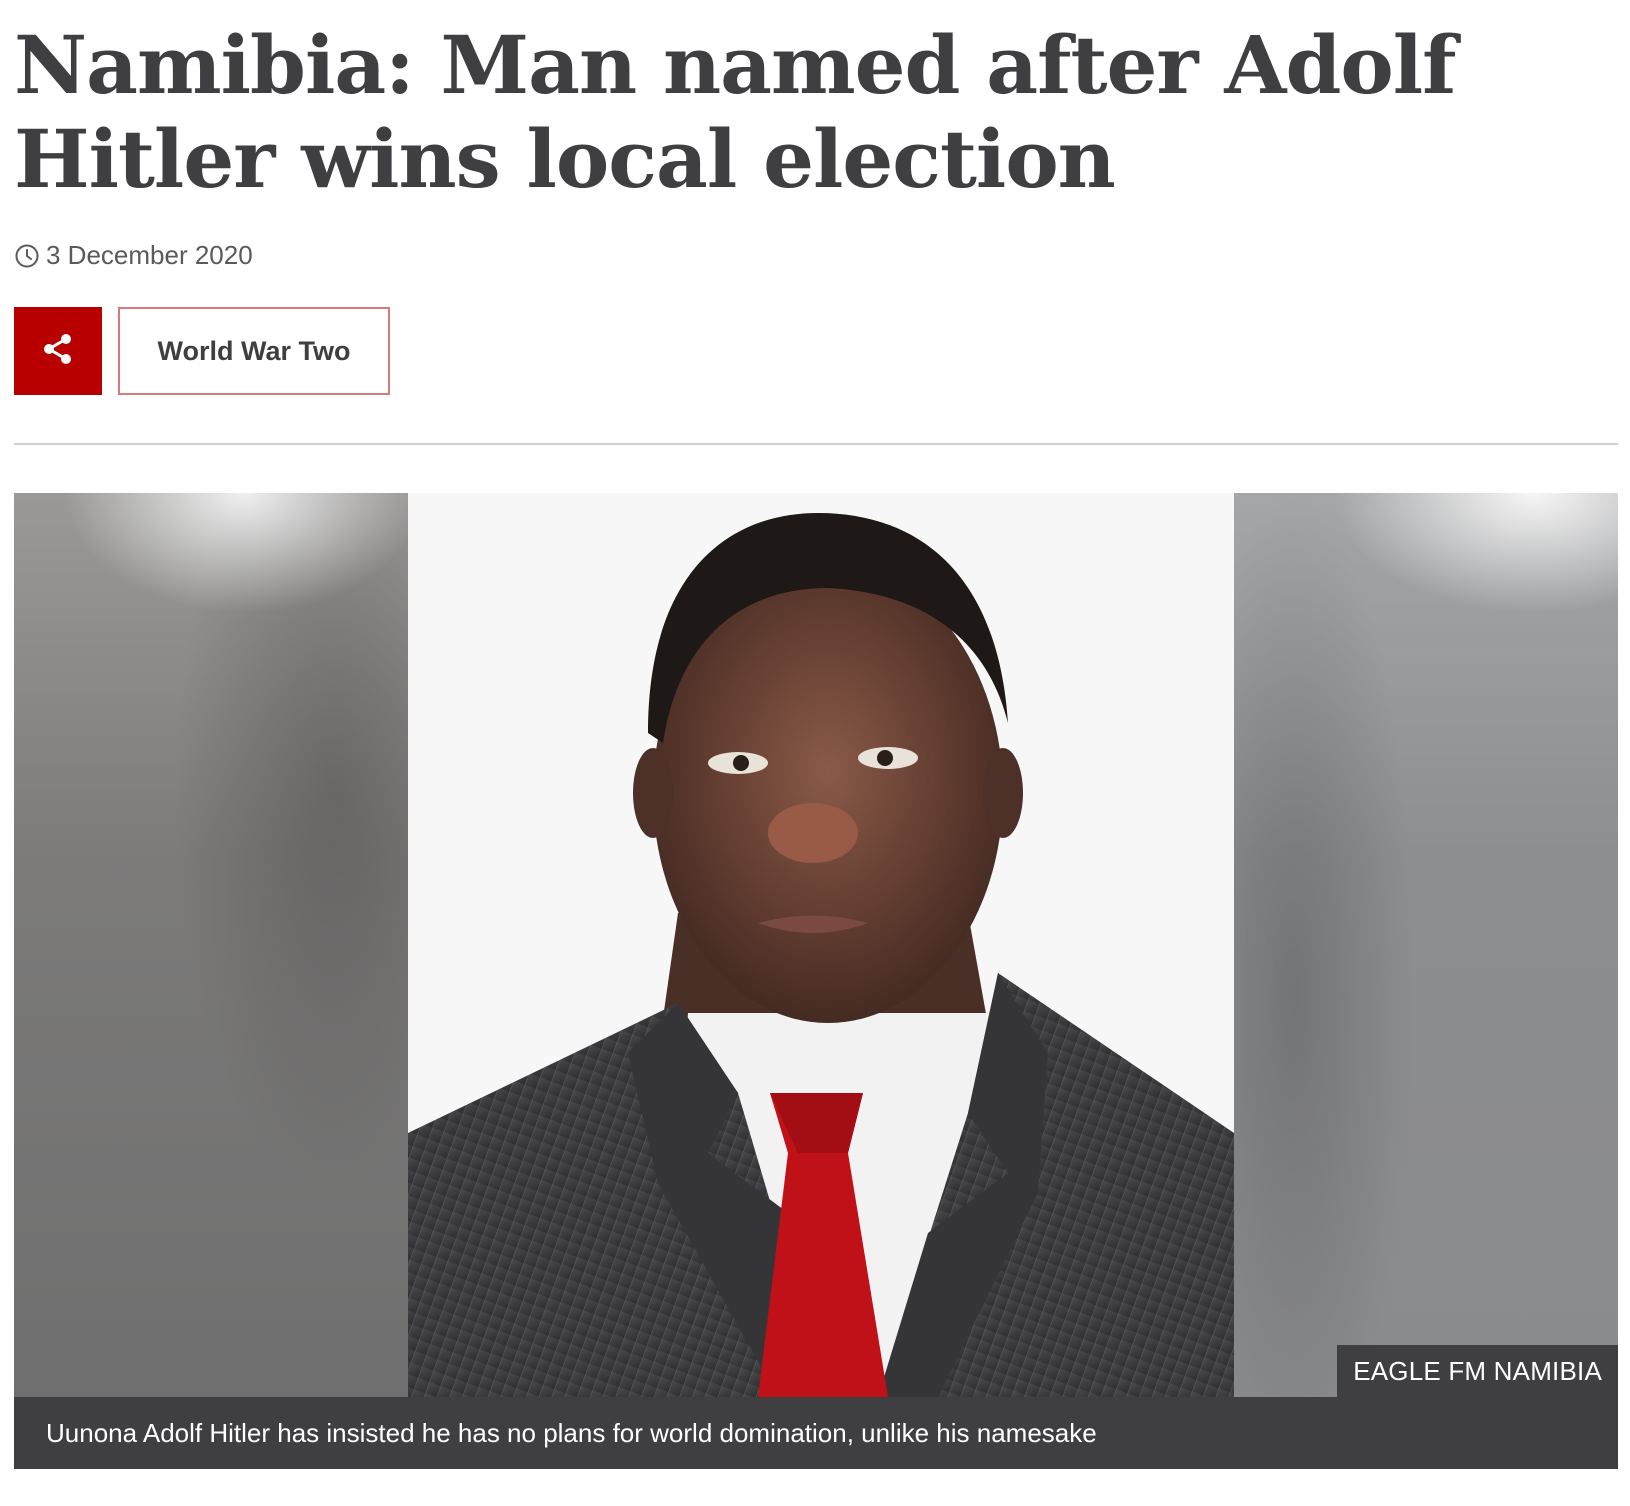 This screenshot has width=1630, height=1506. What do you see at coordinates (816, 444) in the screenshot?
I see `section-divider` at bounding box center [816, 444].